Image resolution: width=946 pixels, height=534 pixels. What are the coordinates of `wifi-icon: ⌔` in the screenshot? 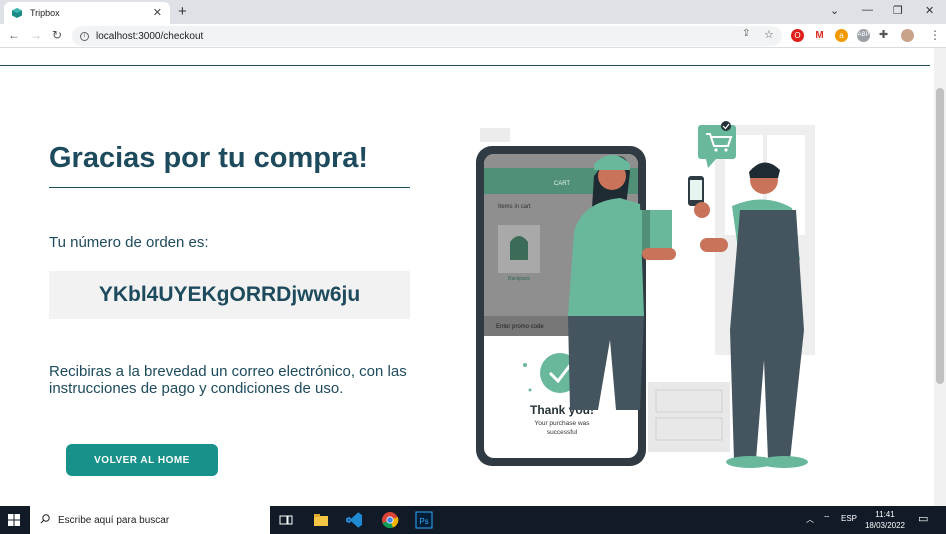 It's located at (827, 519).